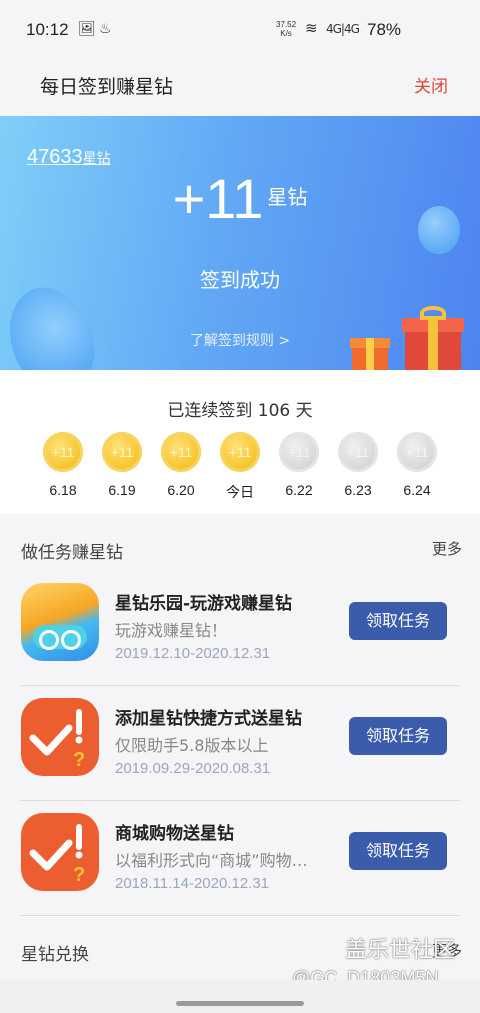  Describe the element at coordinates (240, 88) in the screenshot. I see `app-header: 每日签到赚星钻 关闭` at that location.